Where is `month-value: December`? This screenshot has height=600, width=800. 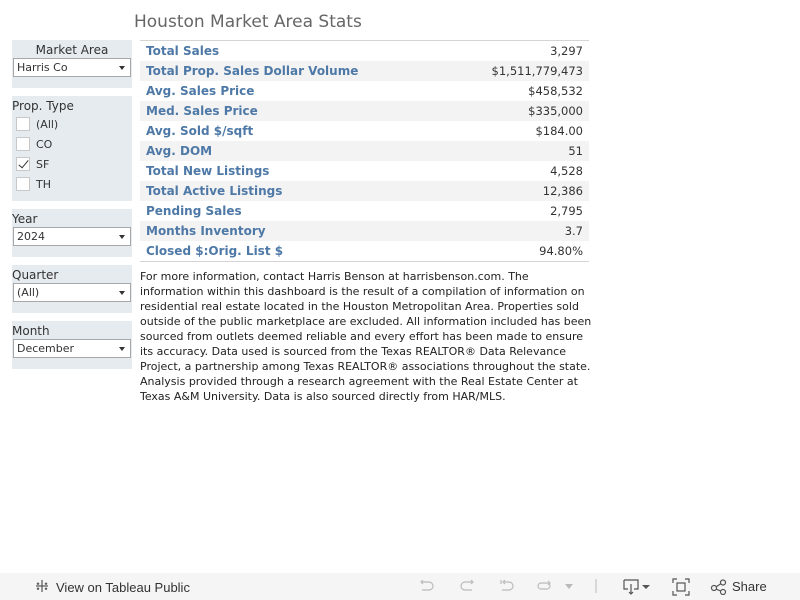
month-value: December is located at coordinates (46, 348).